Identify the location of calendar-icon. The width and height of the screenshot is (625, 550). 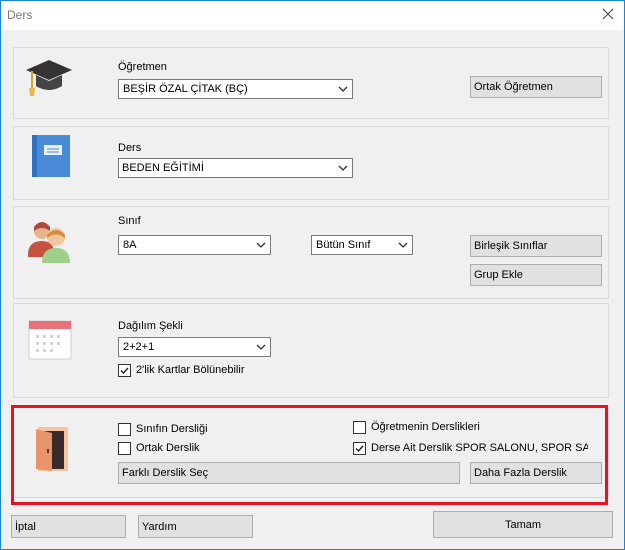
(50, 341).